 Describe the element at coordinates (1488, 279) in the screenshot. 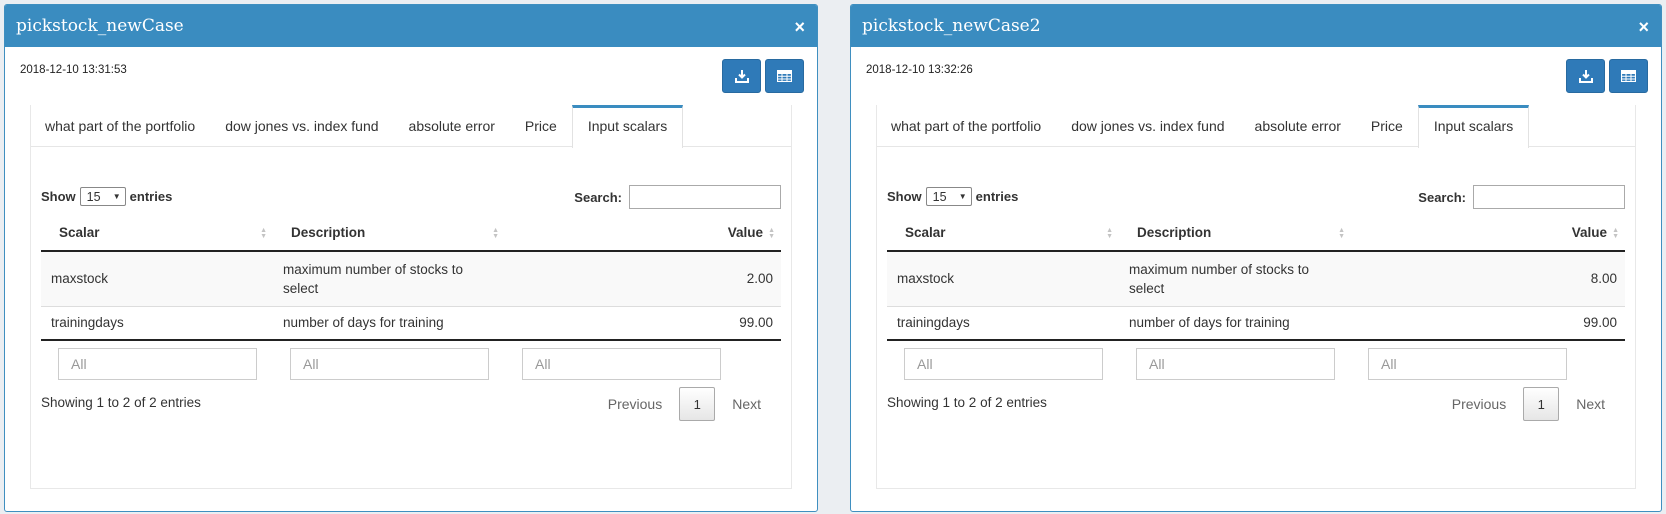

I see `cell-value: 8.00` at that location.